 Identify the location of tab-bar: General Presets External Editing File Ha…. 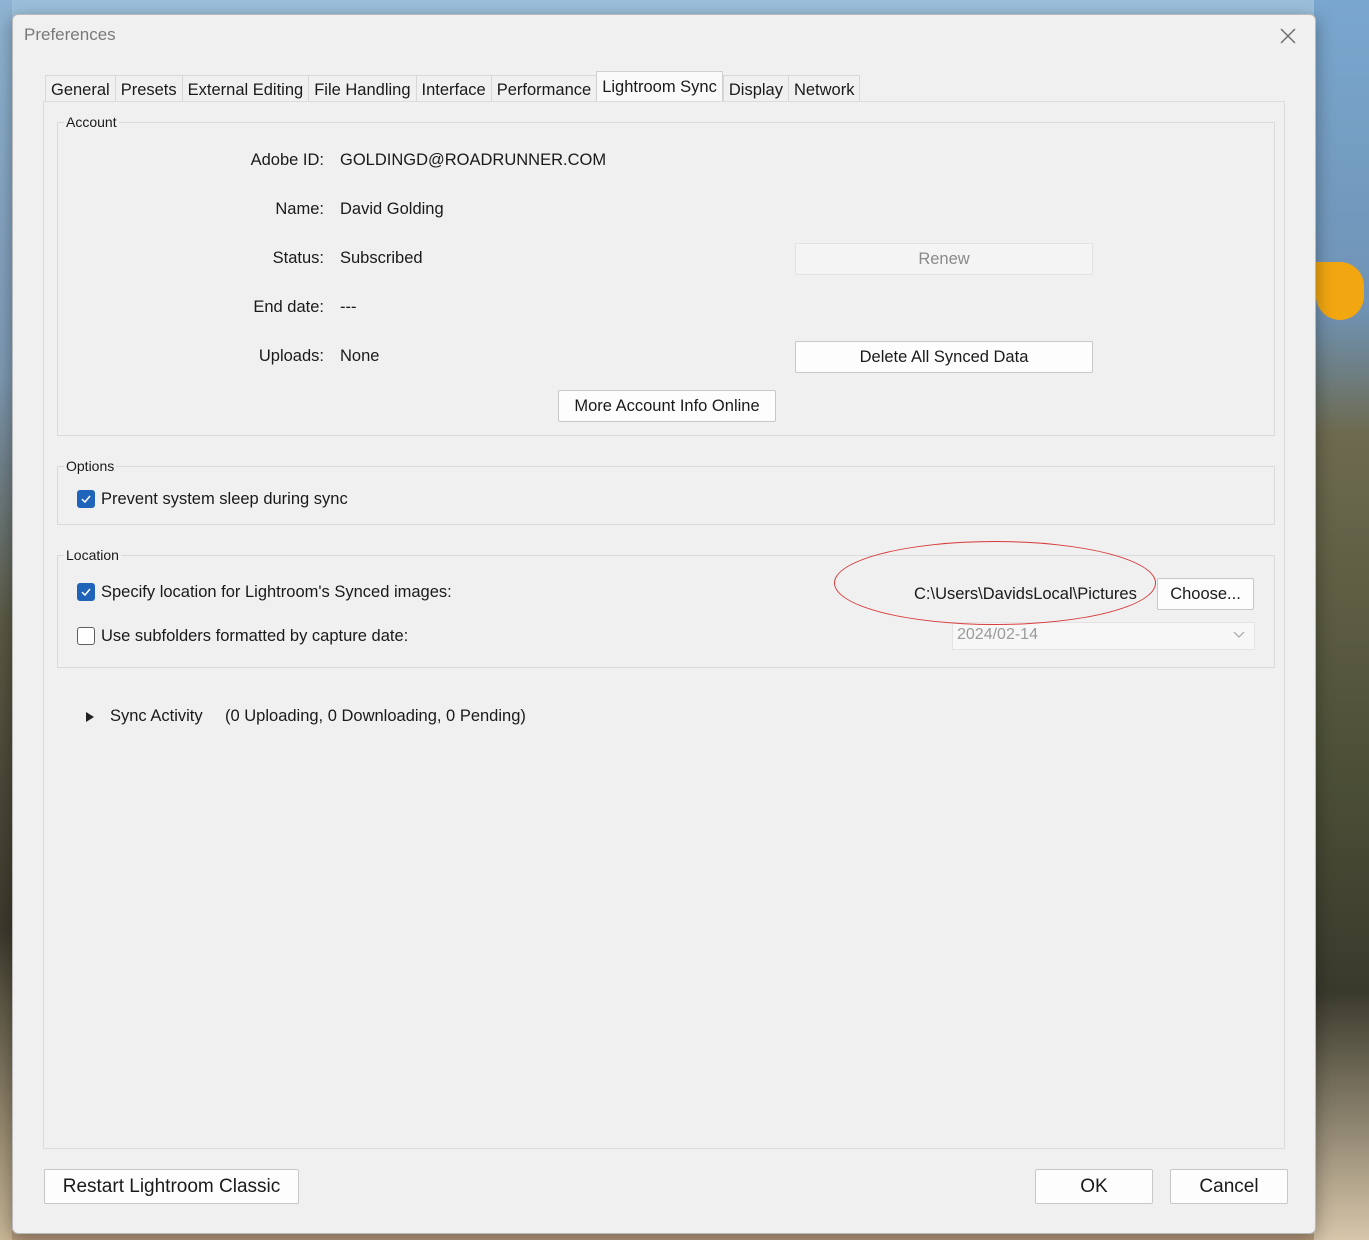
(453, 86).